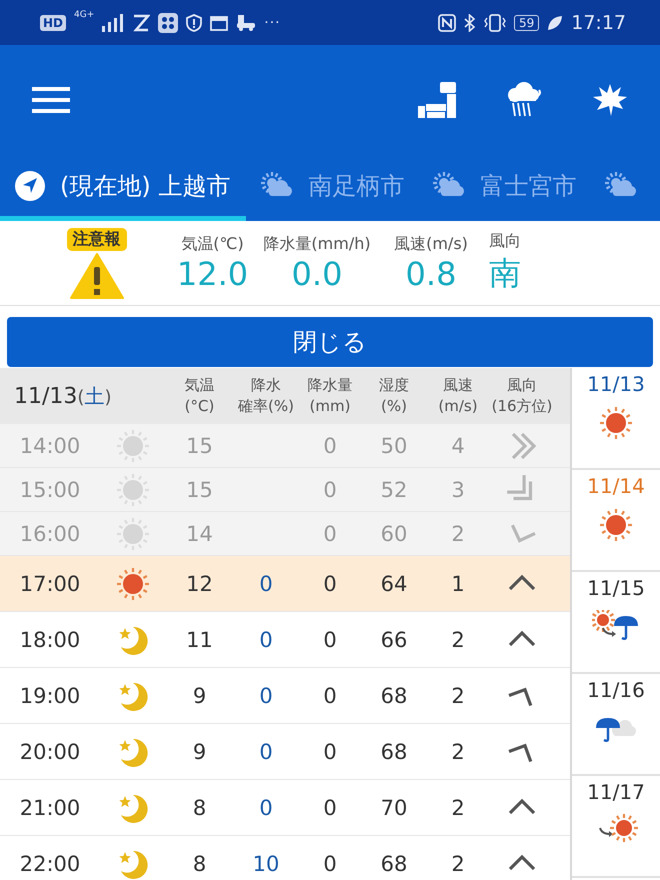 This screenshot has height=880, width=660. Describe the element at coordinates (317, 273) in the screenshot. I see `metric-value: 0.0` at that location.